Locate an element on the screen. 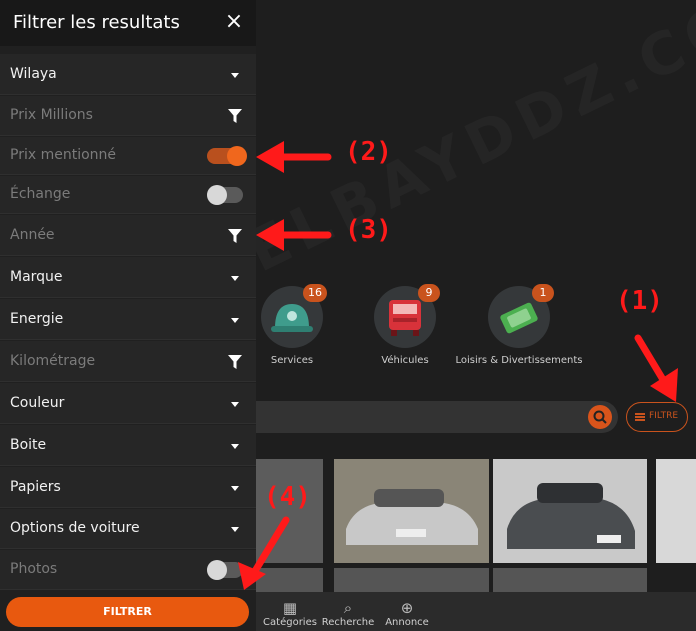 The image size is (696, 631). annotation-label: (4) is located at coordinates (287, 497).